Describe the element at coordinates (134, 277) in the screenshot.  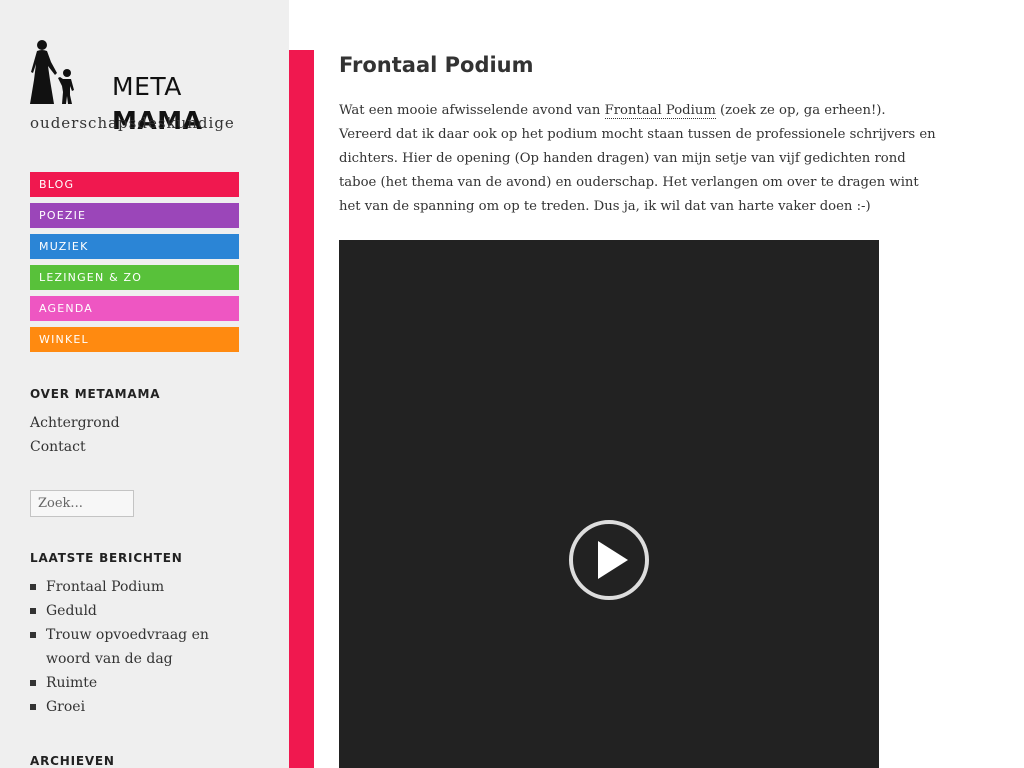
I see `nav-item-lezingen: LEZINGEN & ZO` at that location.